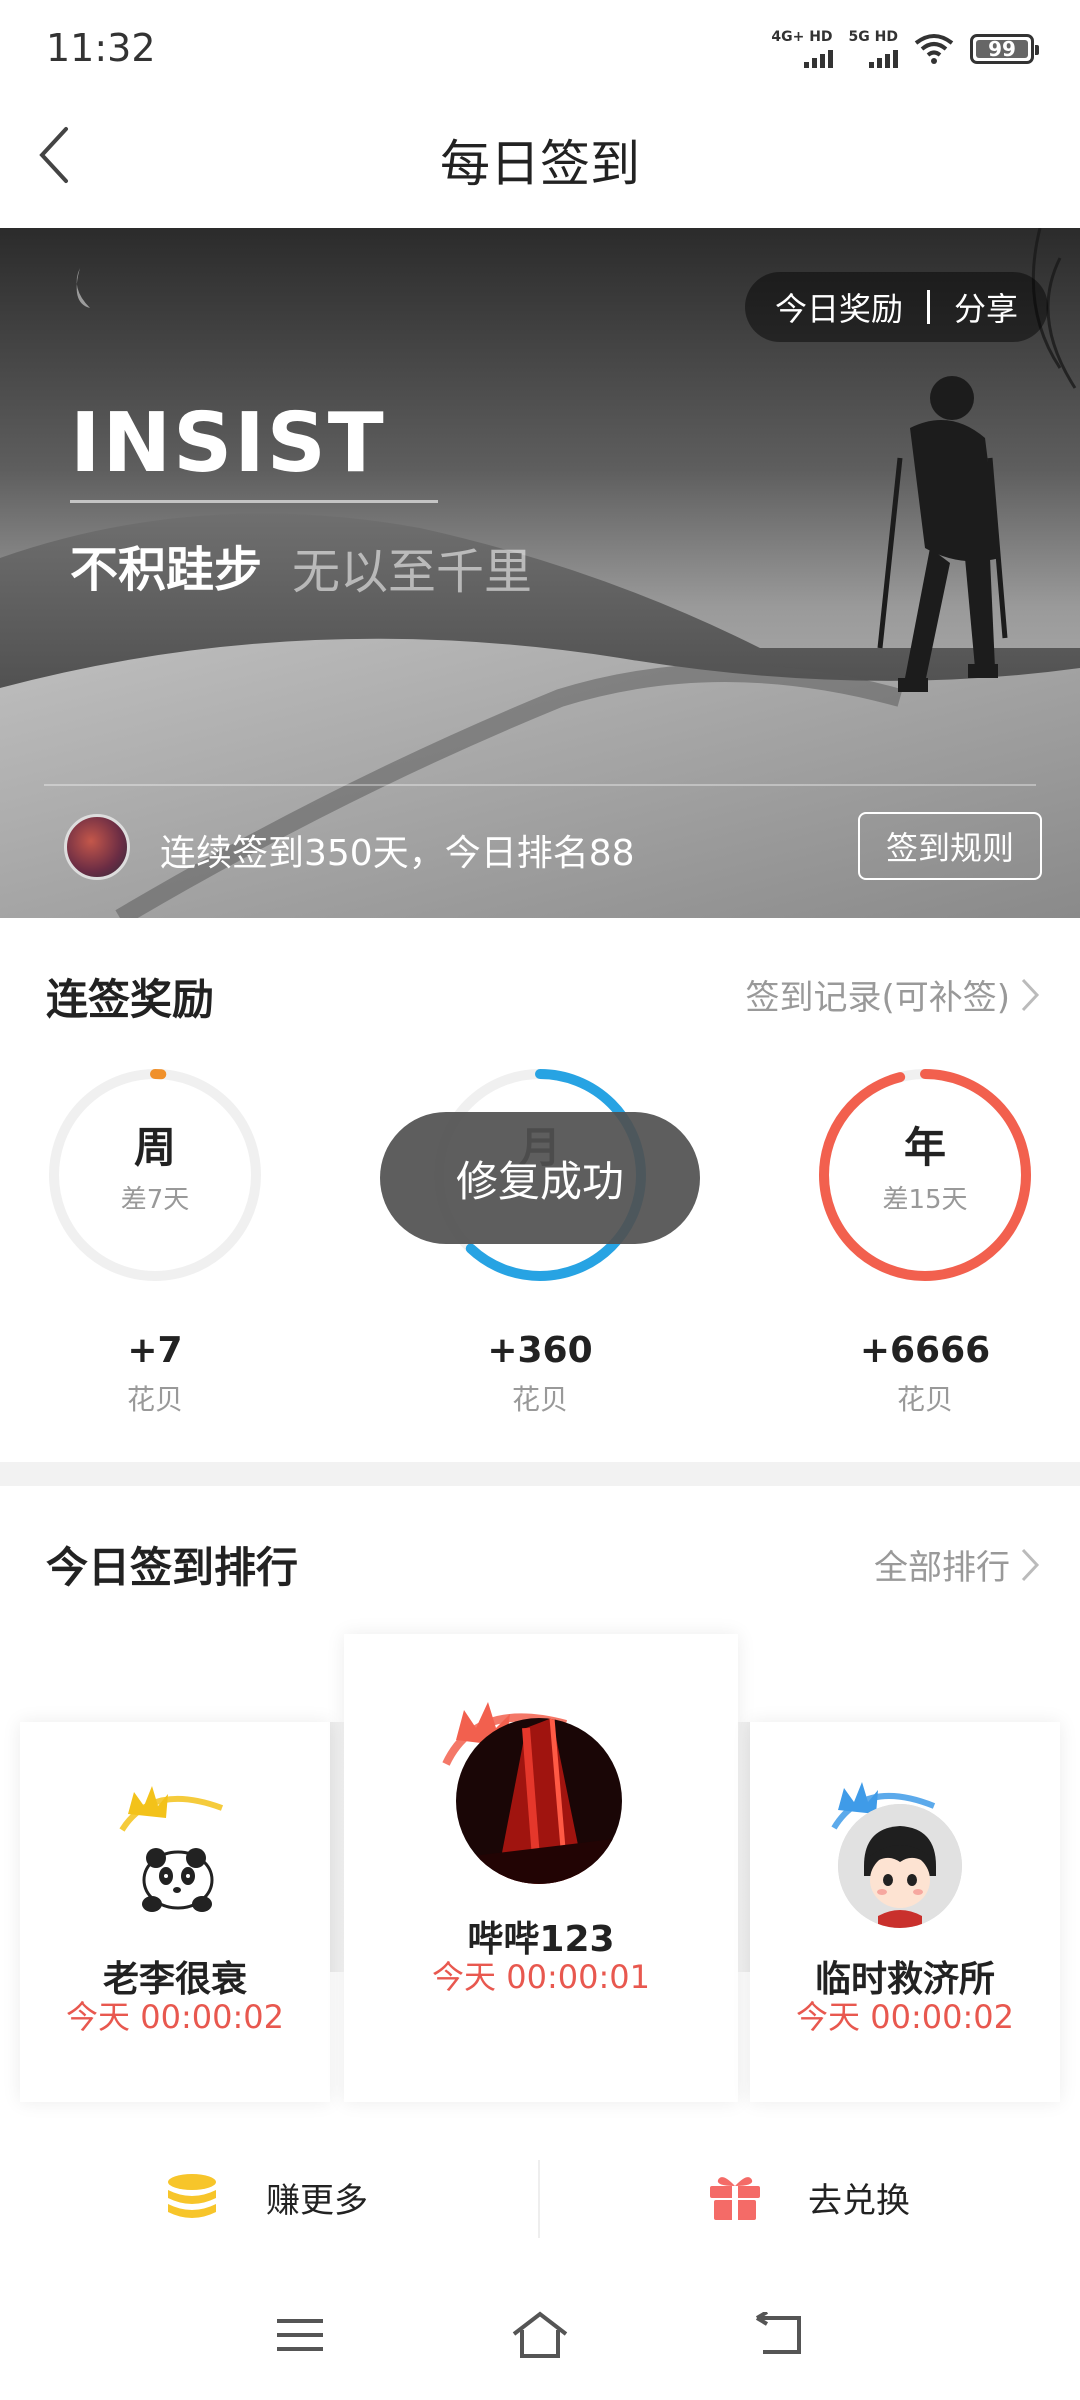 Image resolution: width=1080 pixels, height=2400 pixels. I want to click on redeem-label: 去兑换, so click(859, 2200).